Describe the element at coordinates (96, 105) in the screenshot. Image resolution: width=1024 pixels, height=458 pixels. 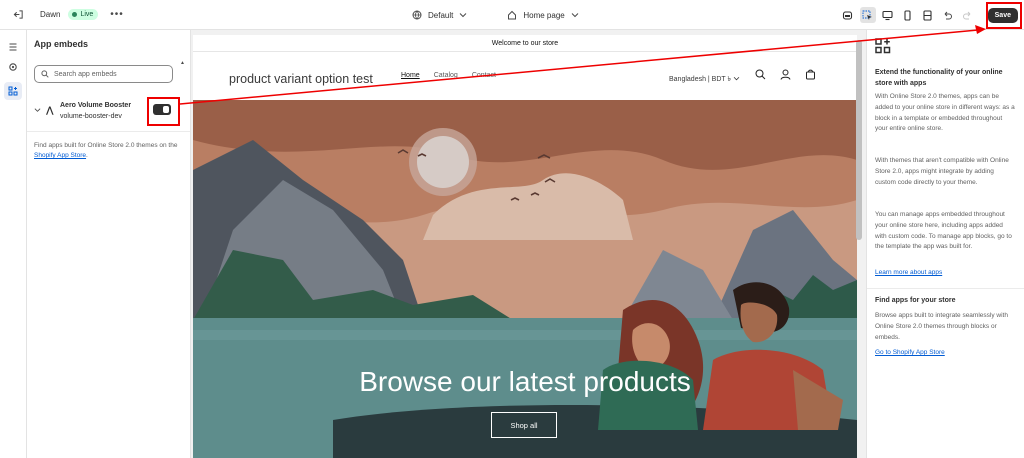
I see `app-embed-name: Aero Volume Booster` at that location.